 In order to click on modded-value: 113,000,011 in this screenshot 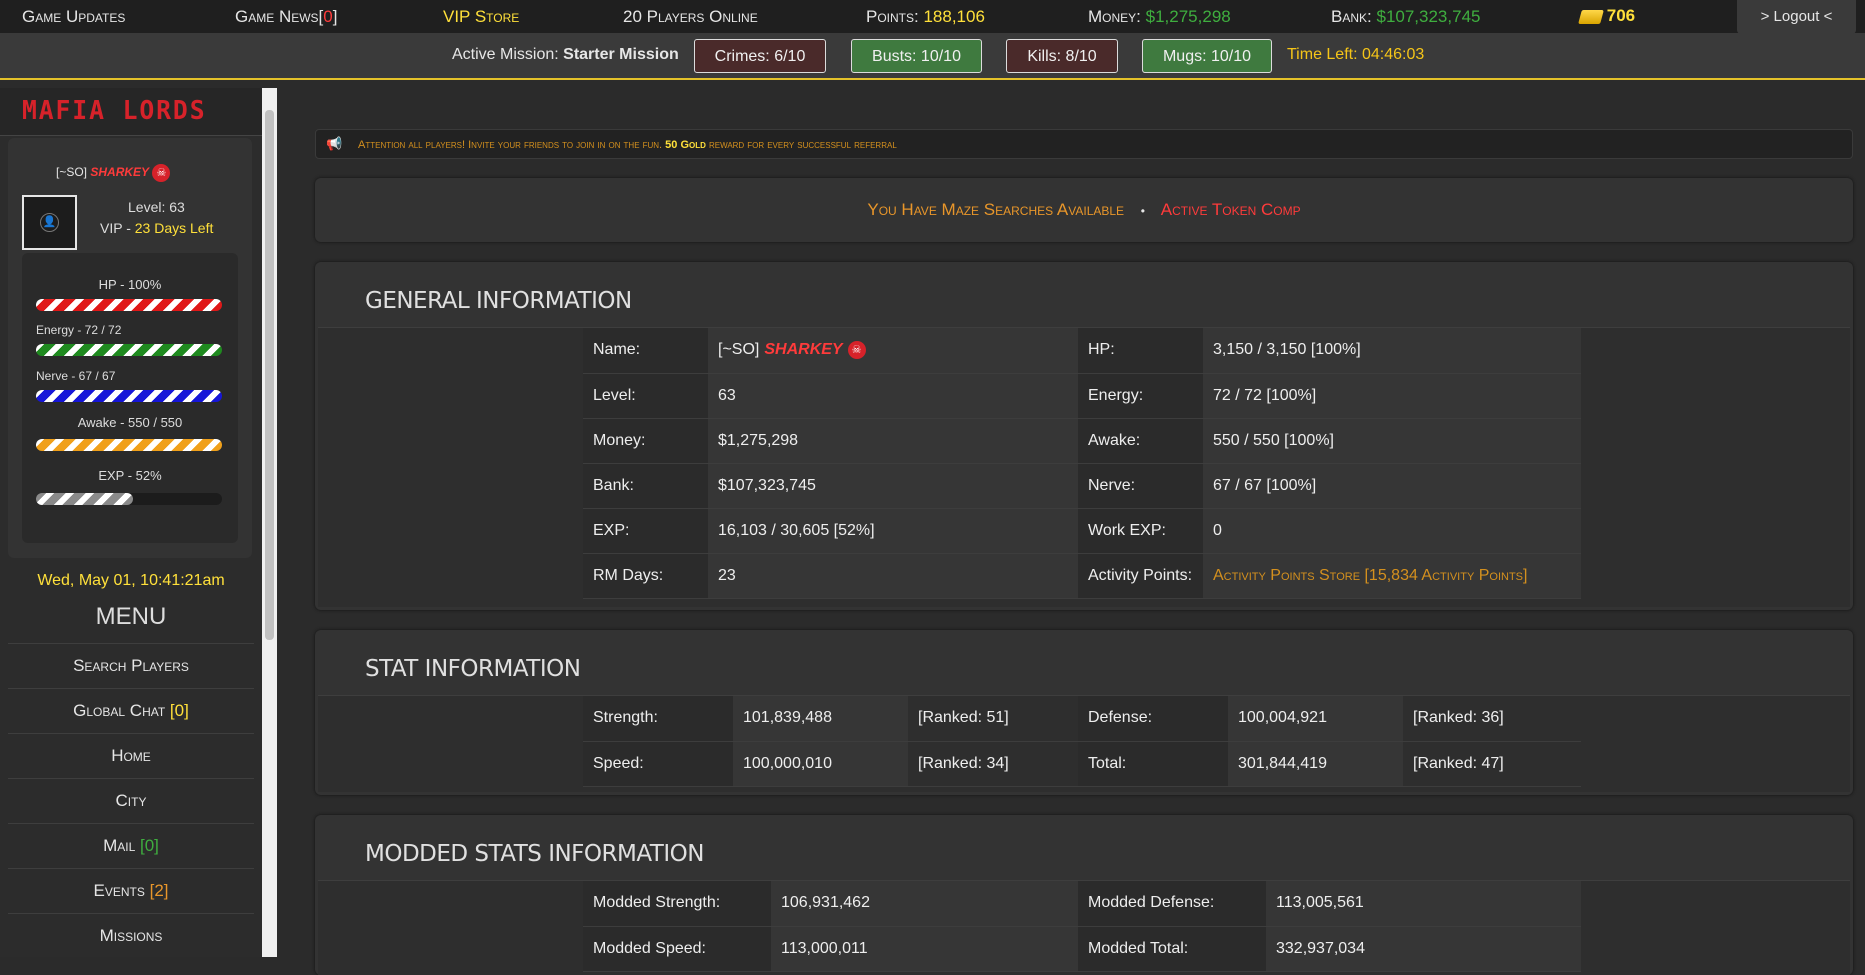, I will do `click(924, 949)`.